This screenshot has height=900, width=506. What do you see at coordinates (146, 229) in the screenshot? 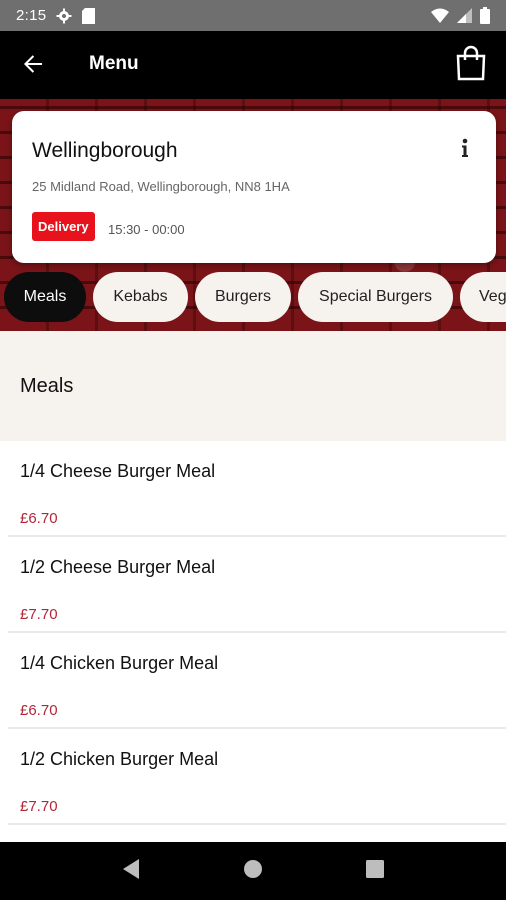
I see `opening-hours: 15:30 - 00:00` at bounding box center [146, 229].